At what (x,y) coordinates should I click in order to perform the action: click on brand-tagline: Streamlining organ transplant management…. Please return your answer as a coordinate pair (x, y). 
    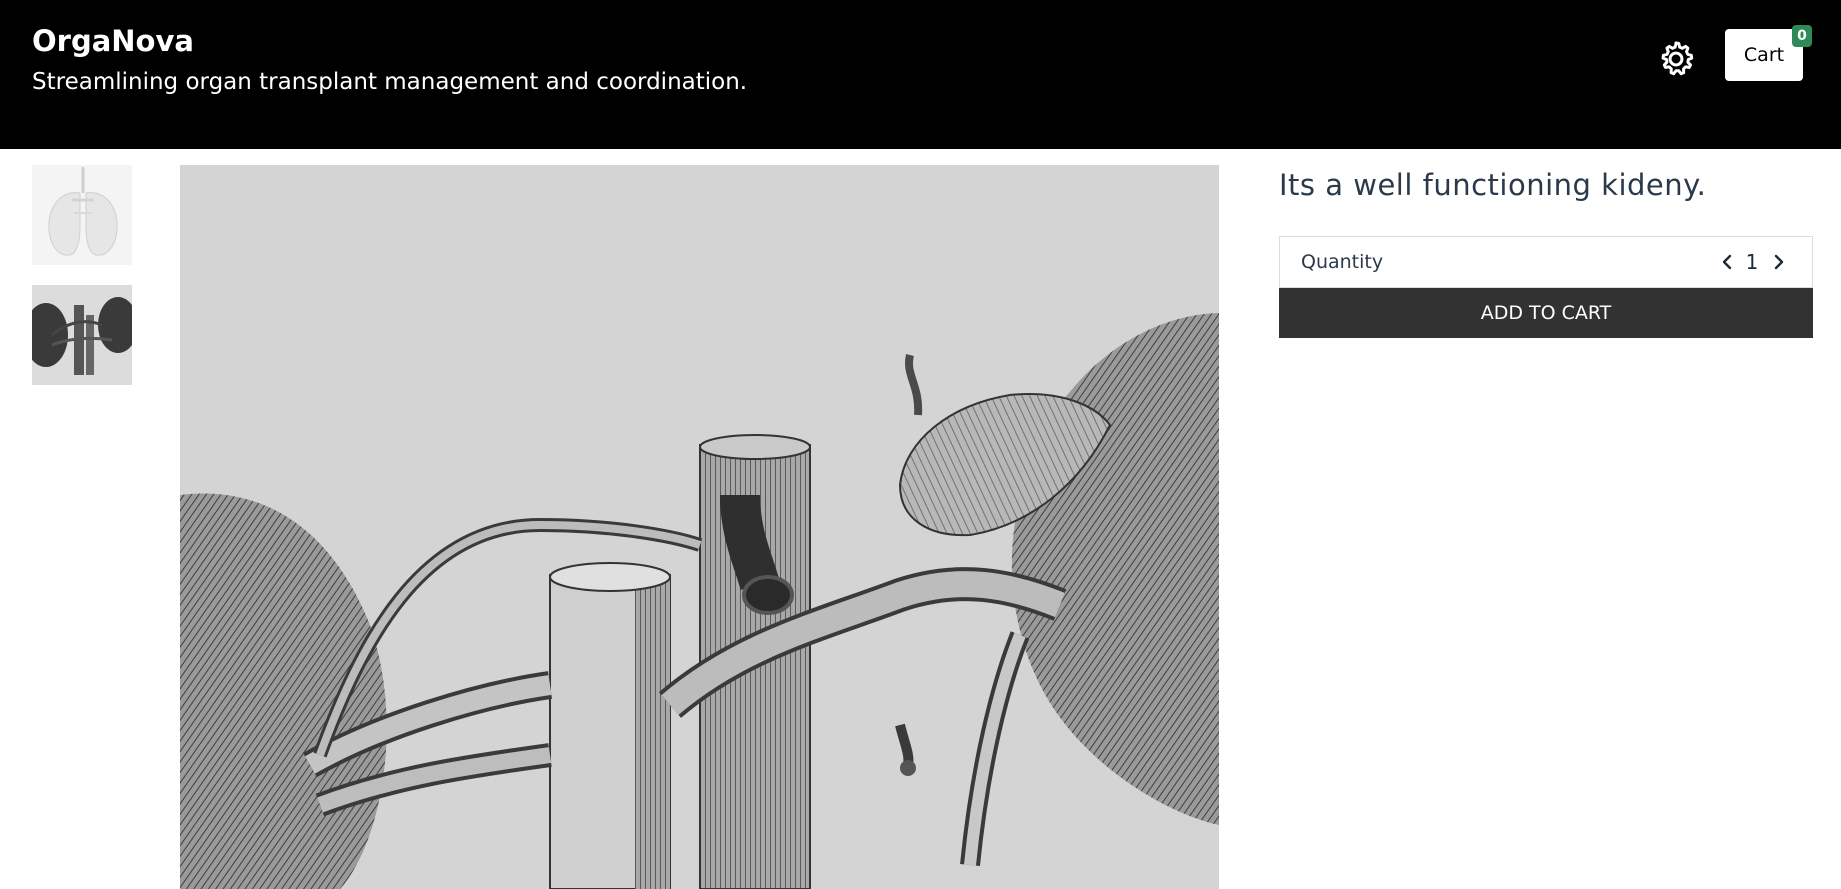
    Looking at the image, I should click on (390, 82).